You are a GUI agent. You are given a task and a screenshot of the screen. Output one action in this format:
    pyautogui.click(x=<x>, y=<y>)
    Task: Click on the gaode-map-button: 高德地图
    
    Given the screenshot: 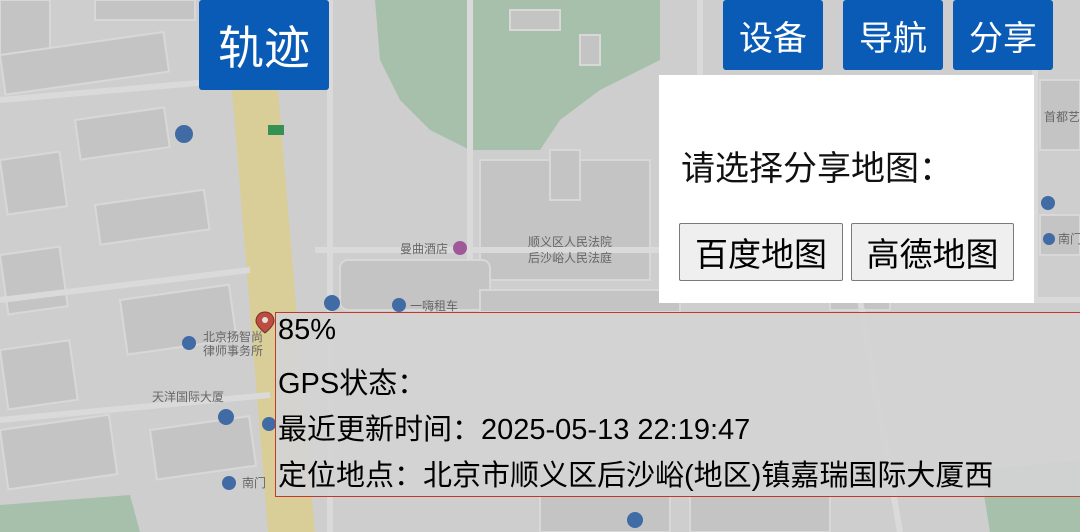 What is the action you would take?
    pyautogui.click(x=932, y=252)
    